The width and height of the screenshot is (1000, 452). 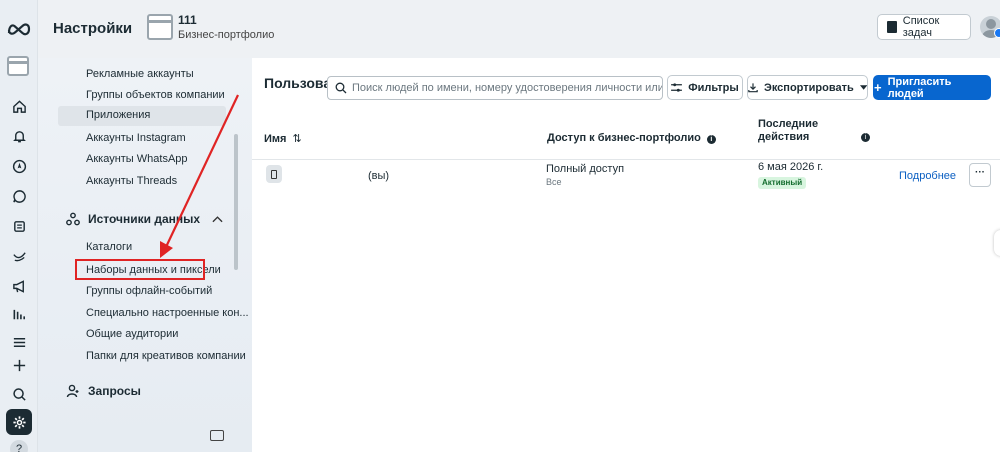 What do you see at coordinates (136, 138) in the screenshot?
I see `nav-item-instagram-accounts: Аккаунты Instagram` at bounding box center [136, 138].